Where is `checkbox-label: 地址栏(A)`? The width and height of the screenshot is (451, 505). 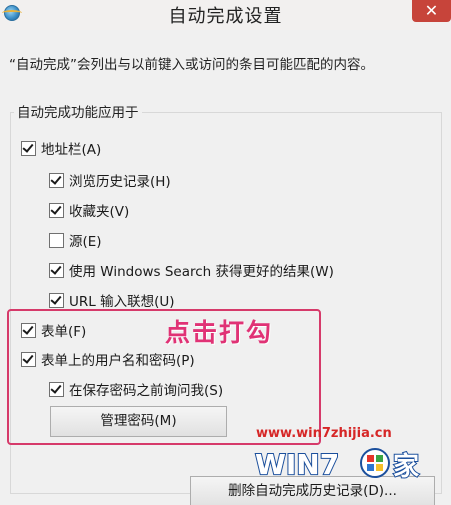 checkbox-label: 地址栏(A) is located at coordinates (71, 150).